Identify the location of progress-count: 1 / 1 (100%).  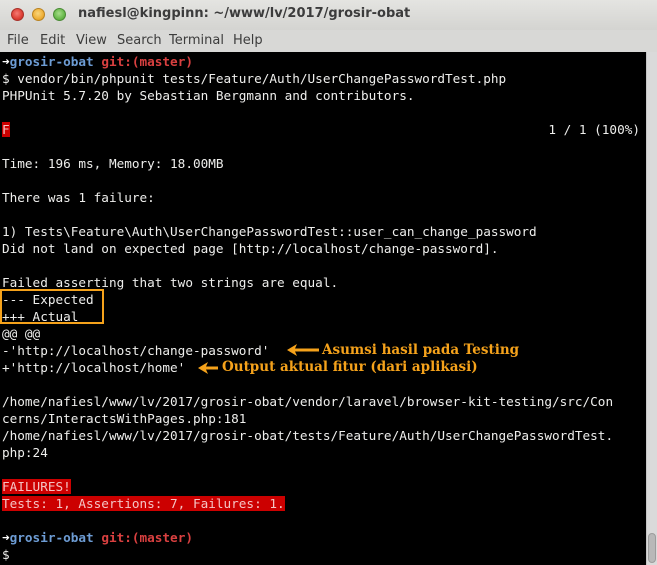
(594, 129).